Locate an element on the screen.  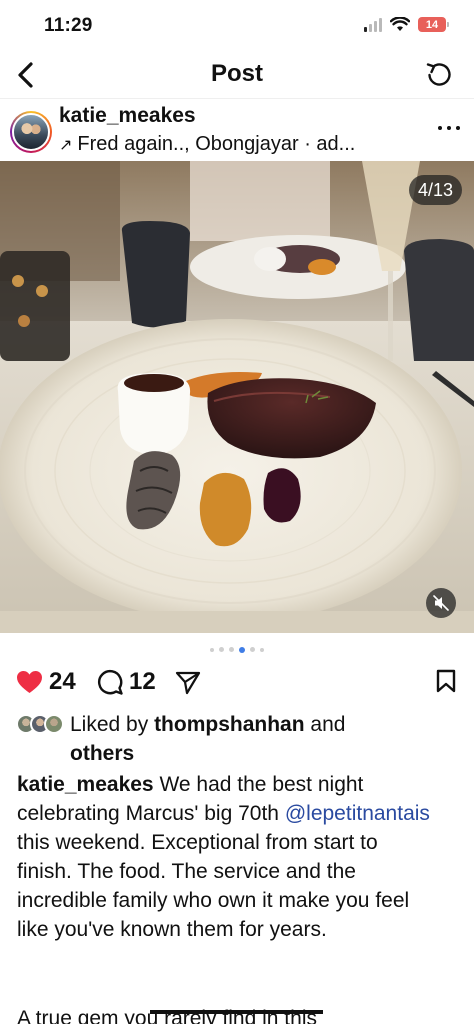
caption-continued: A true gem you rarely find in this is located at coordinates (167, 1015).